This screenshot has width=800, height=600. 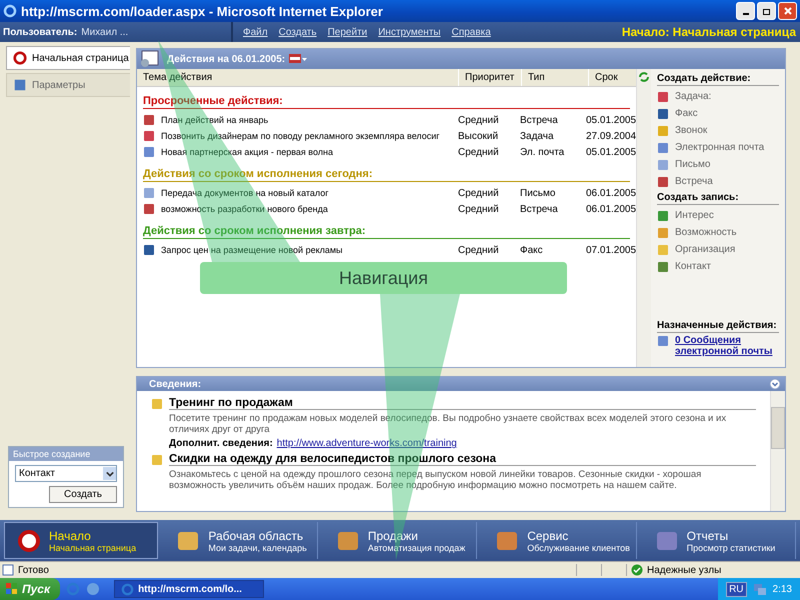 I want to click on clock: 2:13, so click(x=782, y=589).